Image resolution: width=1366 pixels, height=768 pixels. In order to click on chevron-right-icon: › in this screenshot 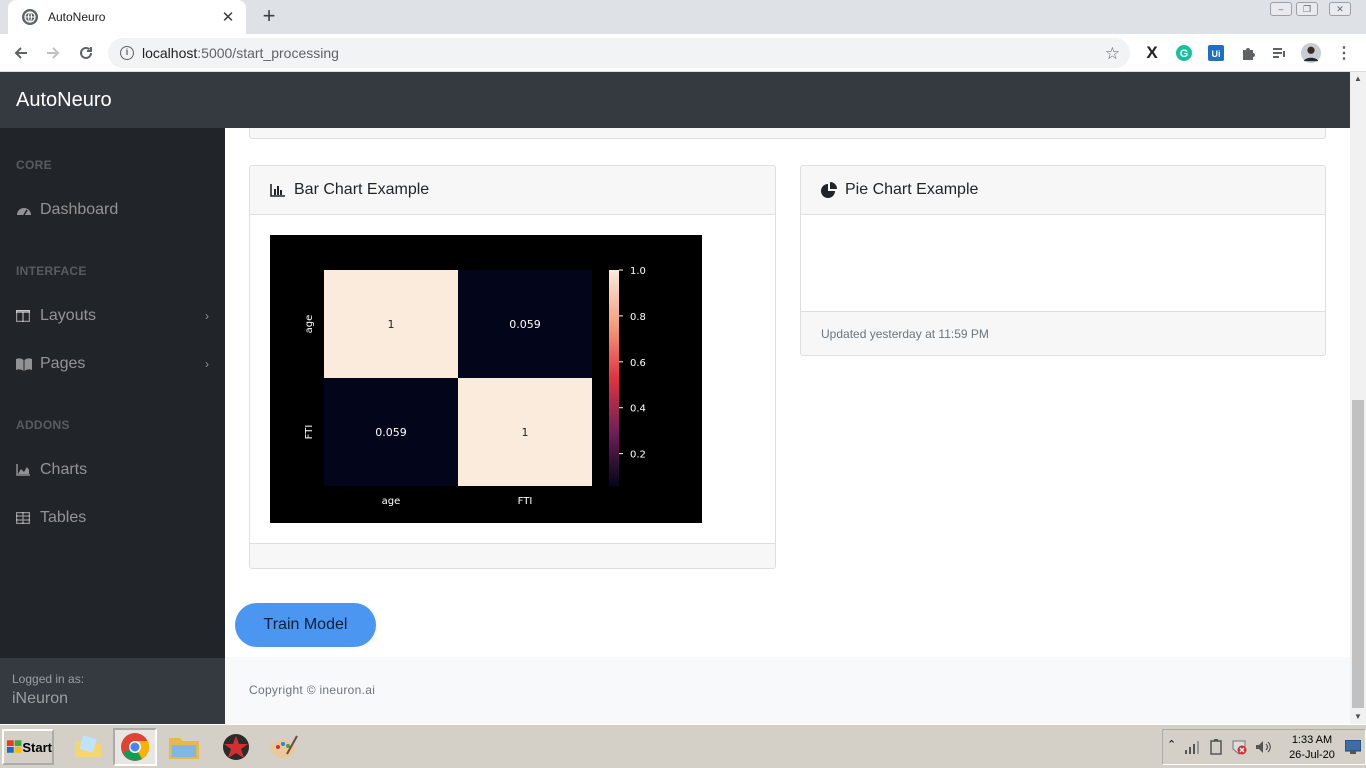, I will do `click(207, 364)`.